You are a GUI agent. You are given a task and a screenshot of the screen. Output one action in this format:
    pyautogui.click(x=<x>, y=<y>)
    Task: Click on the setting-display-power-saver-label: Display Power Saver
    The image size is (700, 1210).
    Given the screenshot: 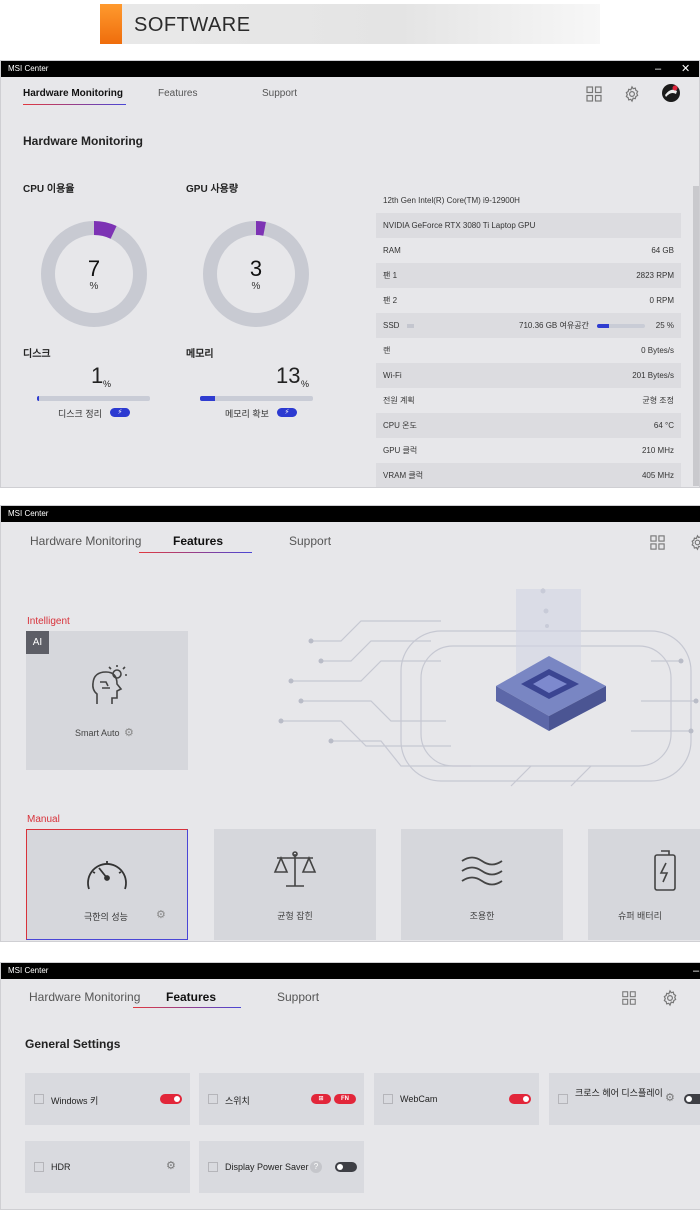 What is the action you would take?
    pyautogui.click(x=267, y=1167)
    